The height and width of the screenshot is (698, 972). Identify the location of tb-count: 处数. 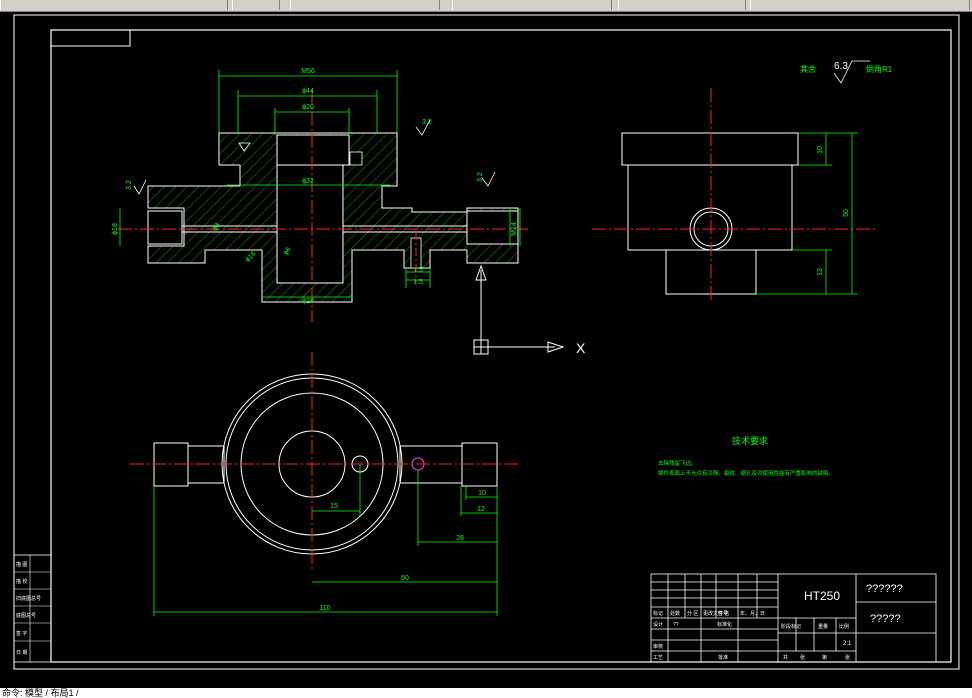
(675, 613).